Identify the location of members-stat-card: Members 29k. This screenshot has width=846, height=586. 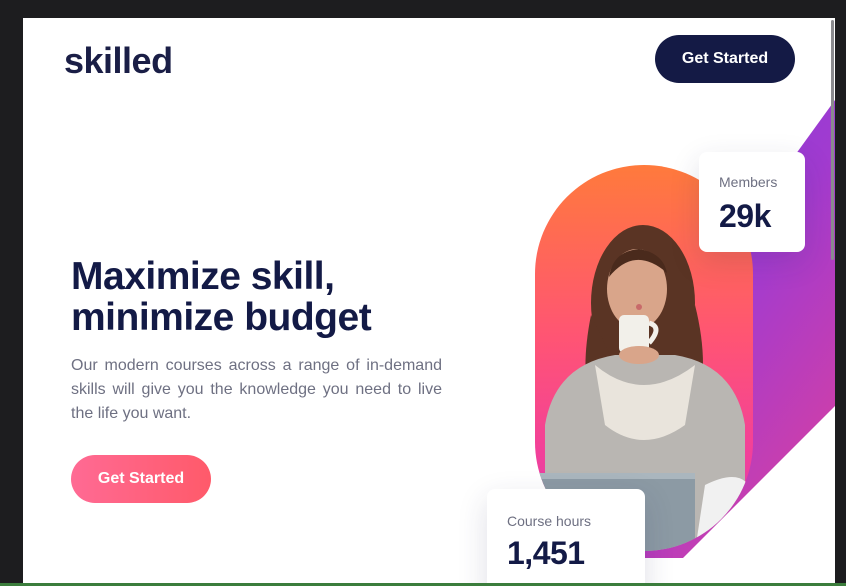
(752, 202).